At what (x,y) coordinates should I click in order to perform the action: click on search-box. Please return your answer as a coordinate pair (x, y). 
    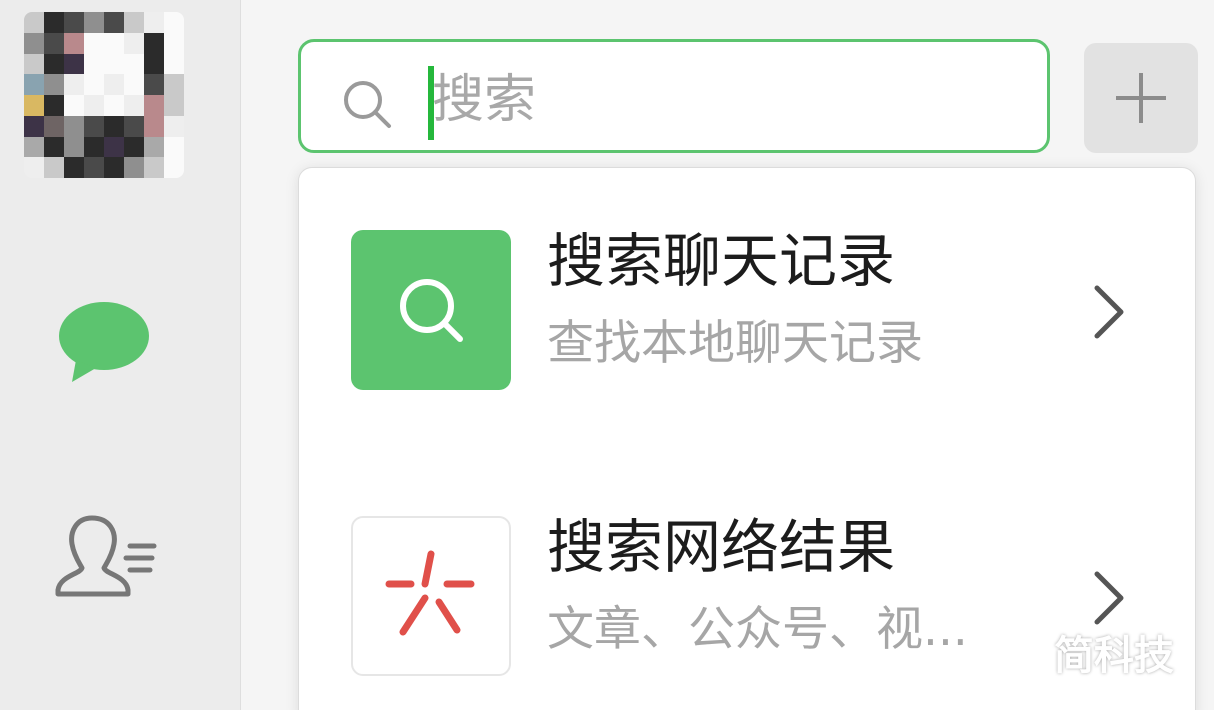
    Looking at the image, I should click on (674, 96).